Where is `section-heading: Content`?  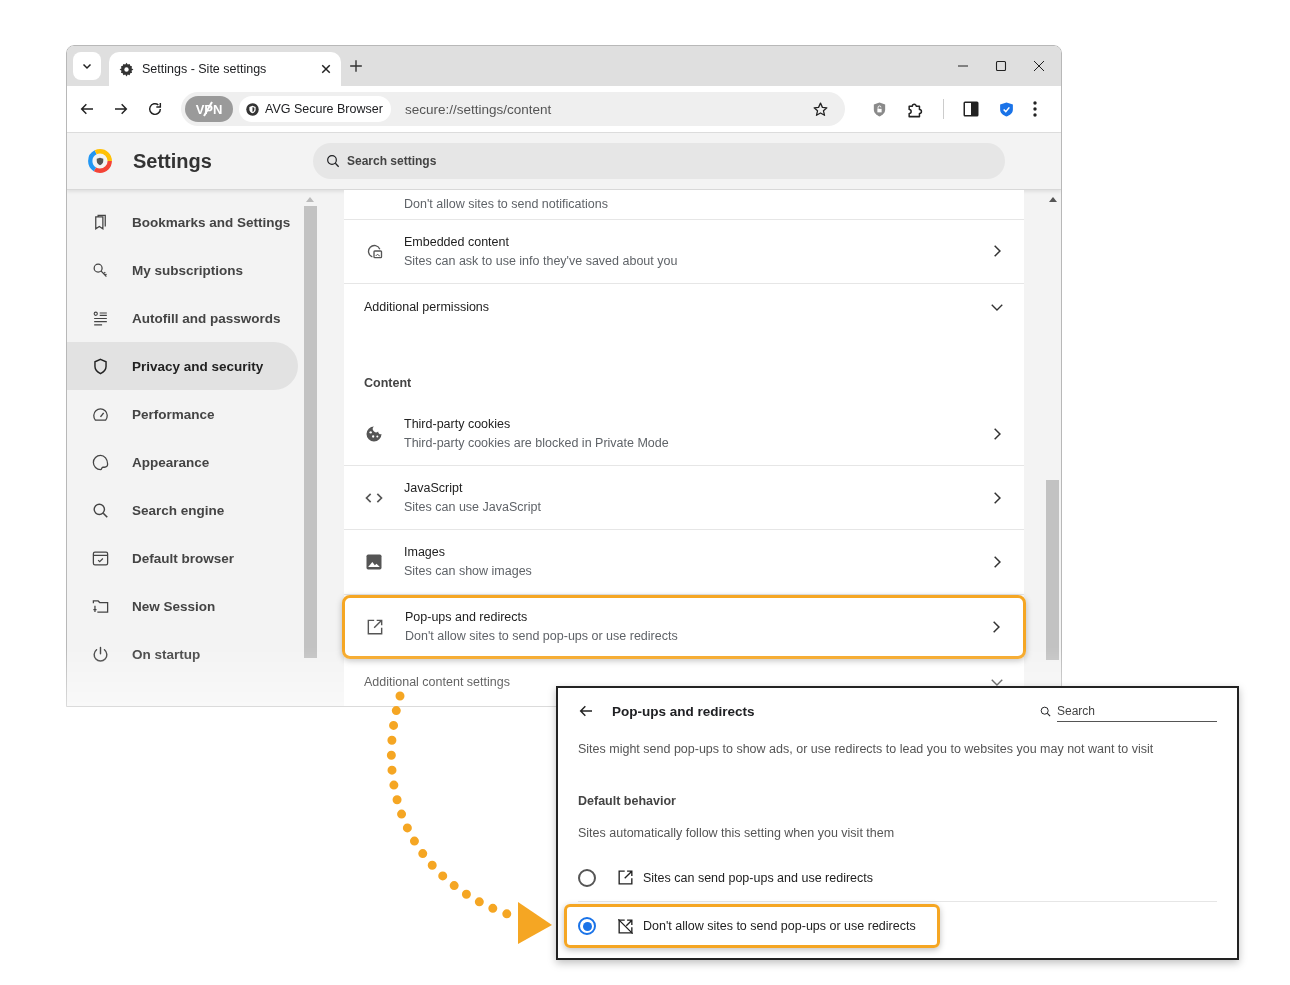 section-heading: Content is located at coordinates (388, 384).